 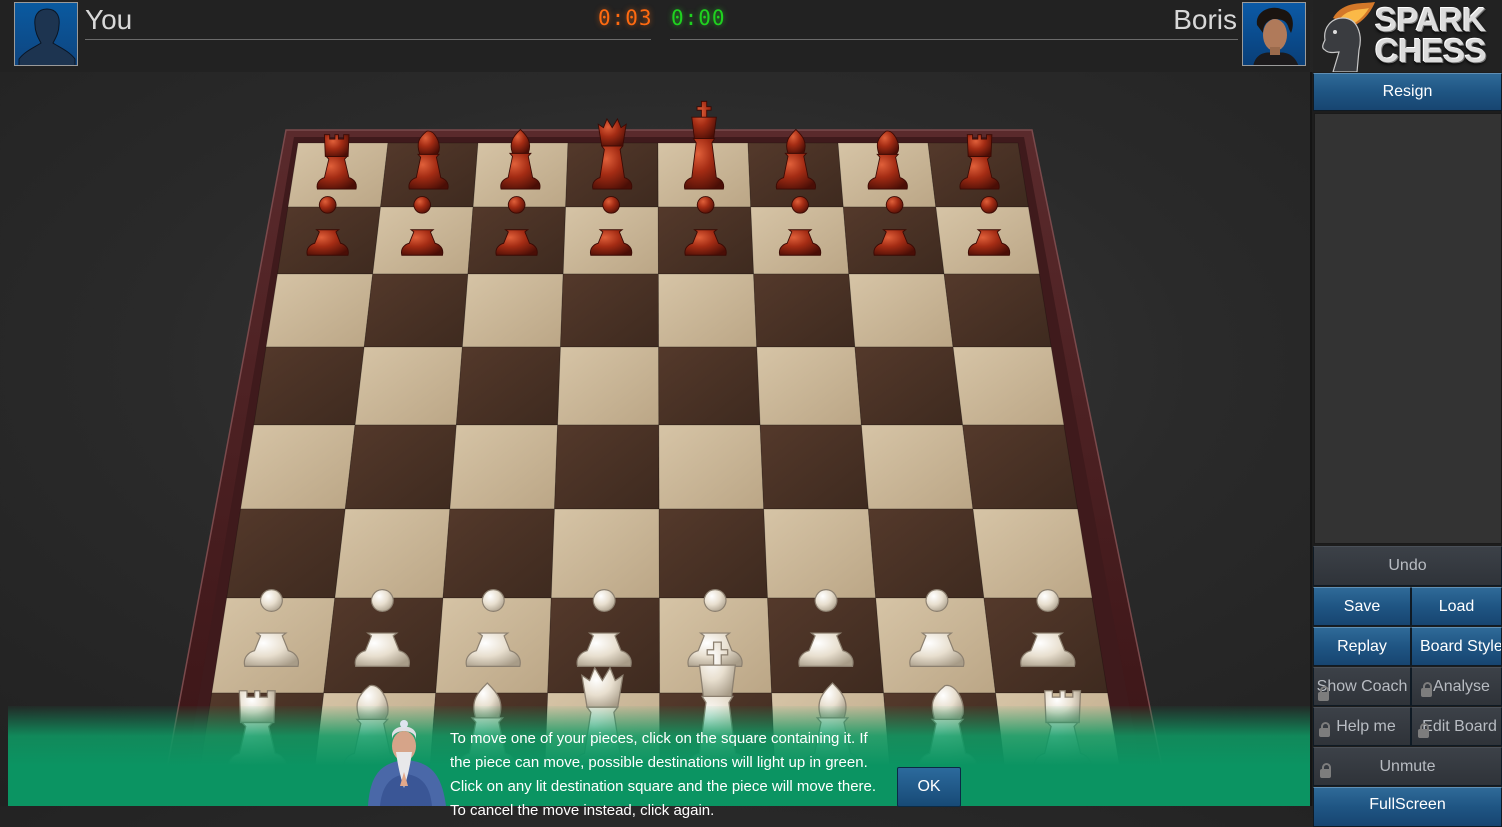 What do you see at coordinates (607, 467) in the screenshot?
I see `square-d4` at bounding box center [607, 467].